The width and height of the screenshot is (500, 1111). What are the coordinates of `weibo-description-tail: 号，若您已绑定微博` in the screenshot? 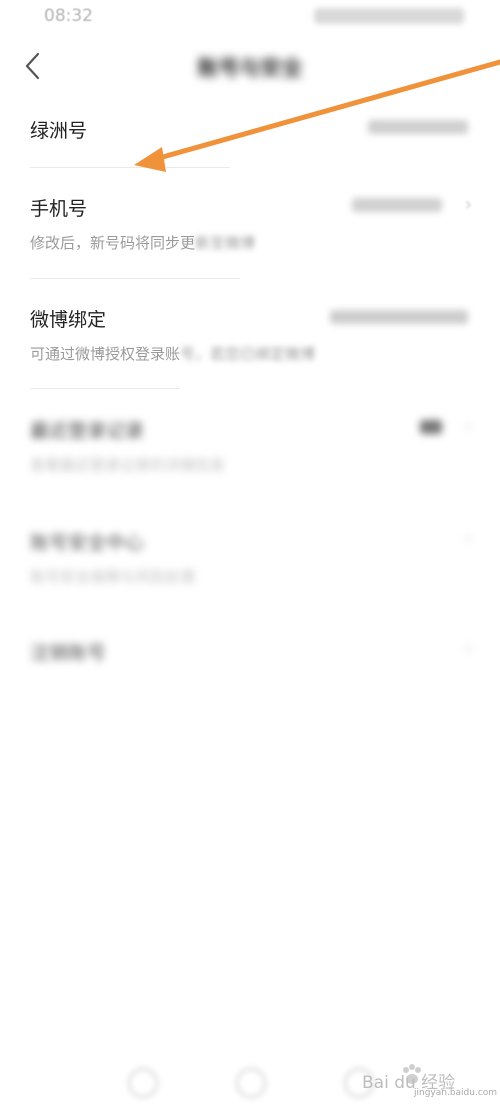 It's located at (248, 354).